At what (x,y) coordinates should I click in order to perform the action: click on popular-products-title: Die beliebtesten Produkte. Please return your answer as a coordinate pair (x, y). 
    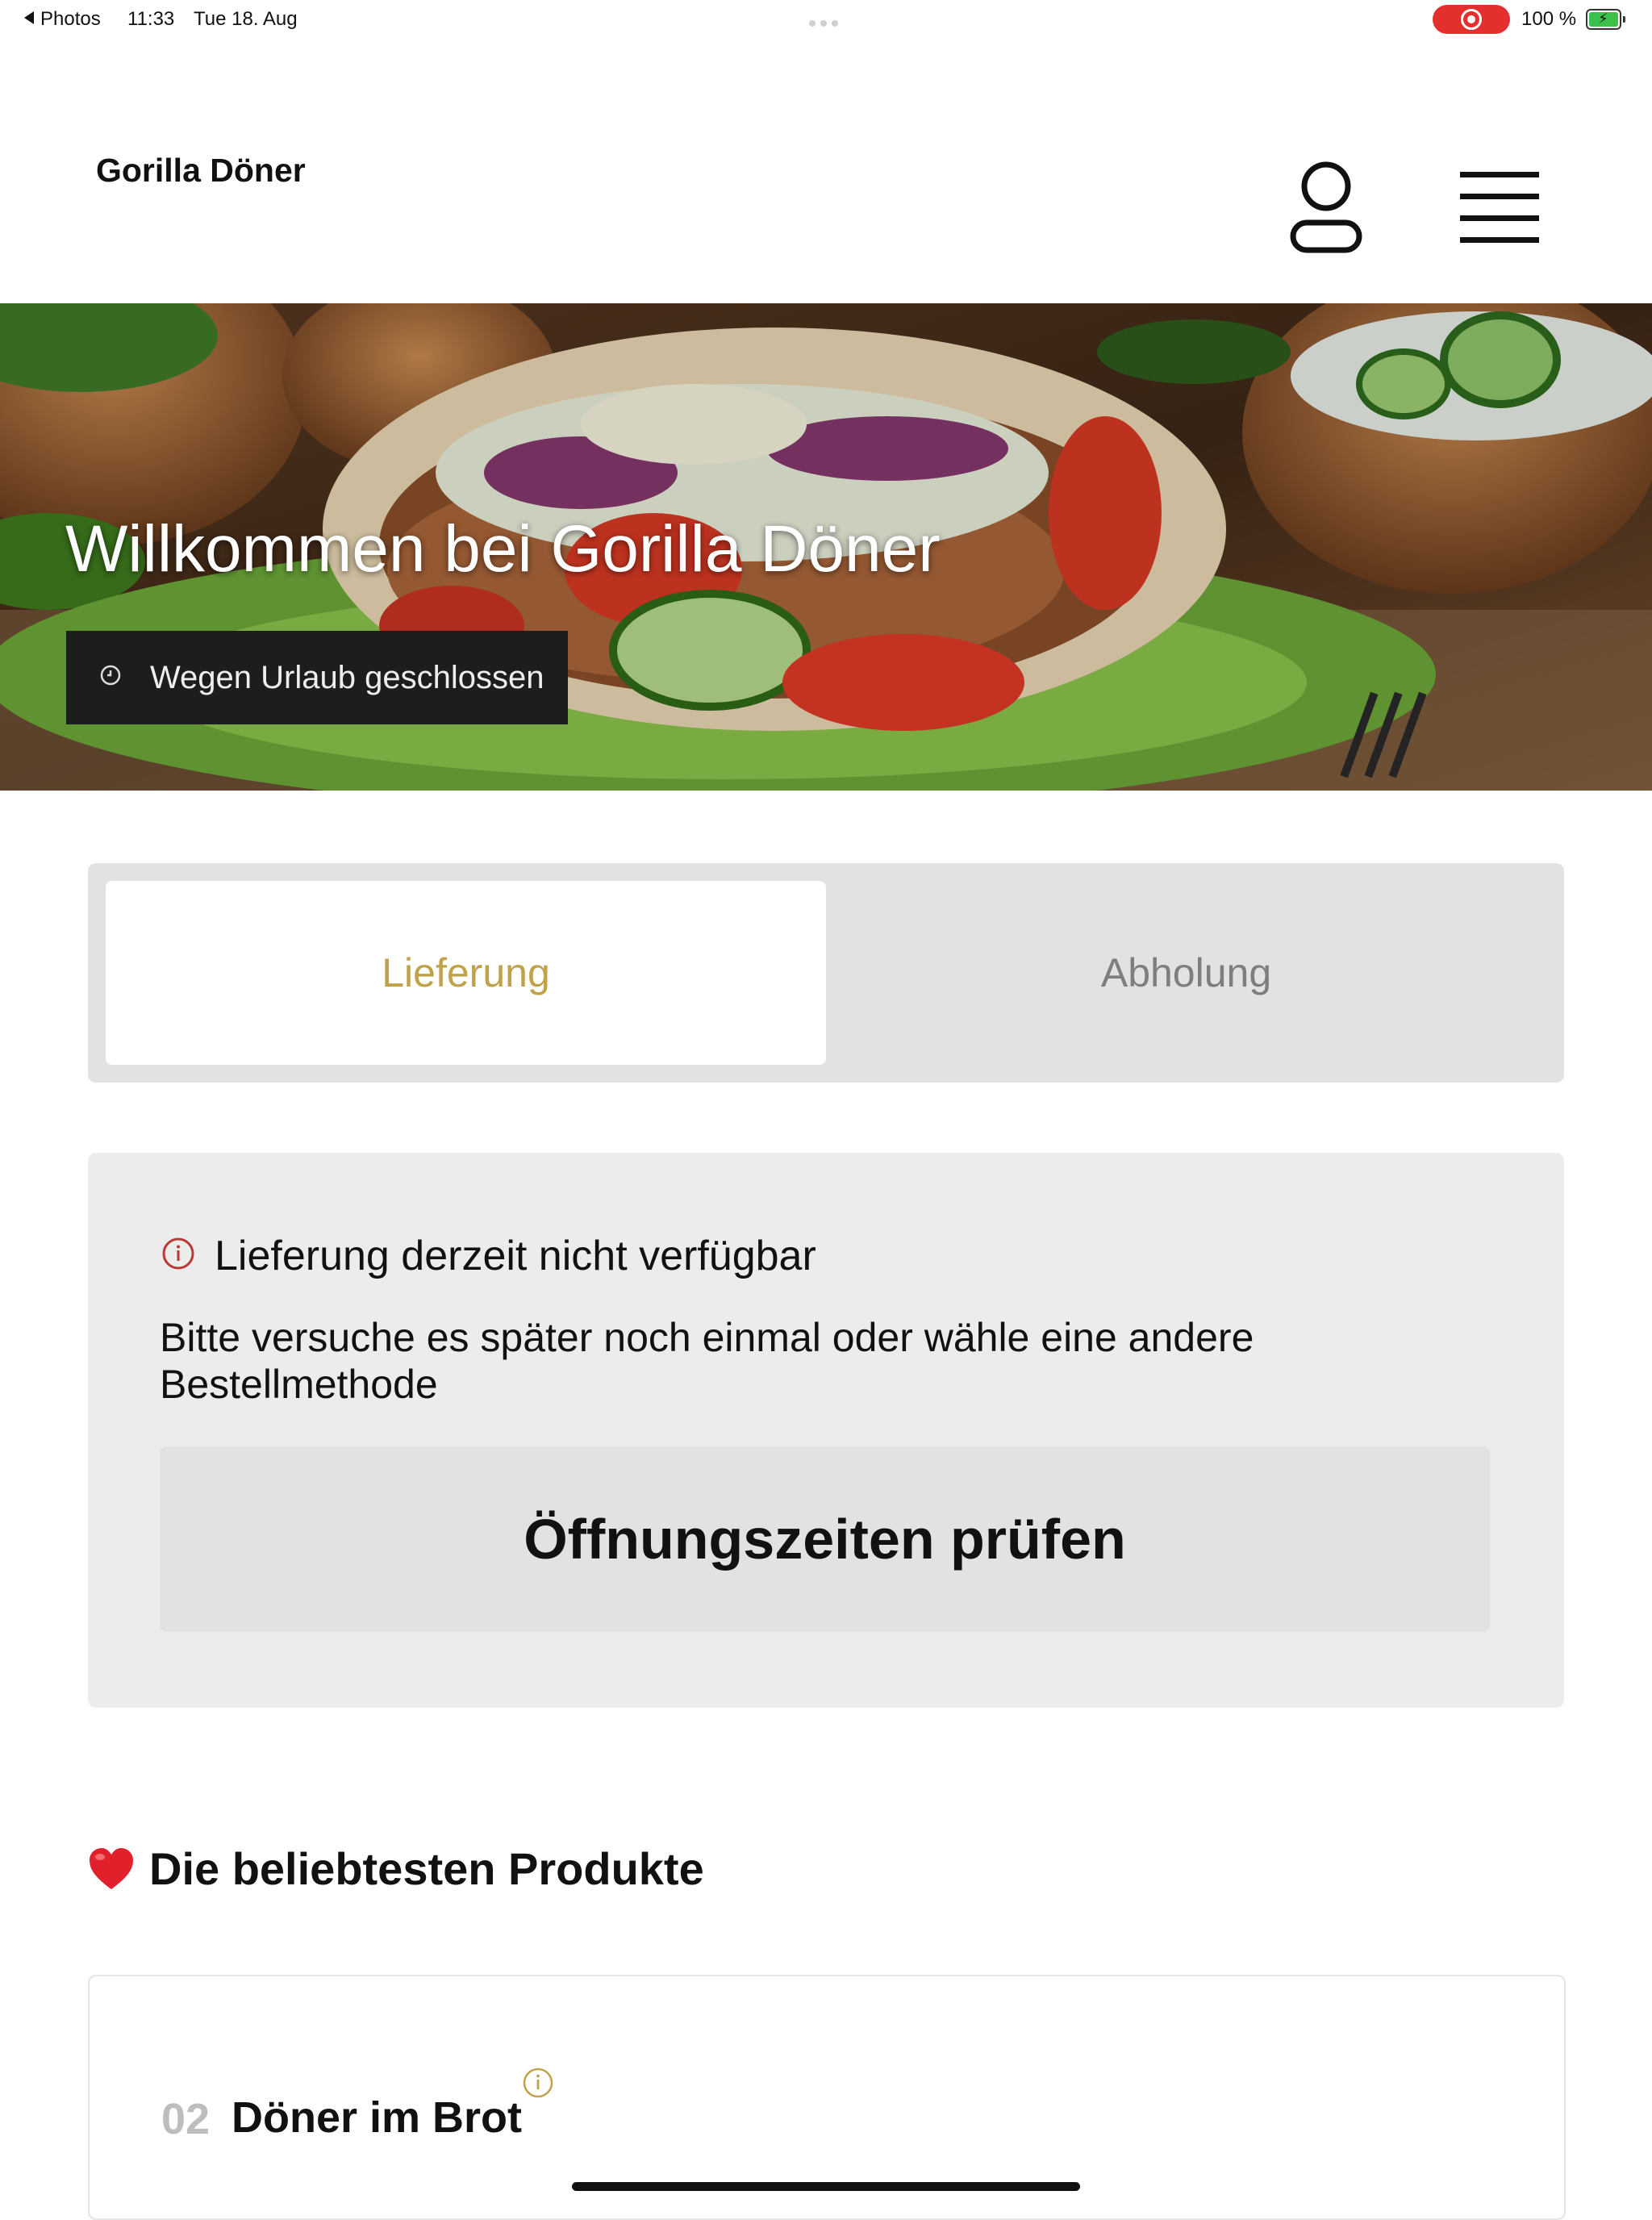
    Looking at the image, I should click on (426, 1869).